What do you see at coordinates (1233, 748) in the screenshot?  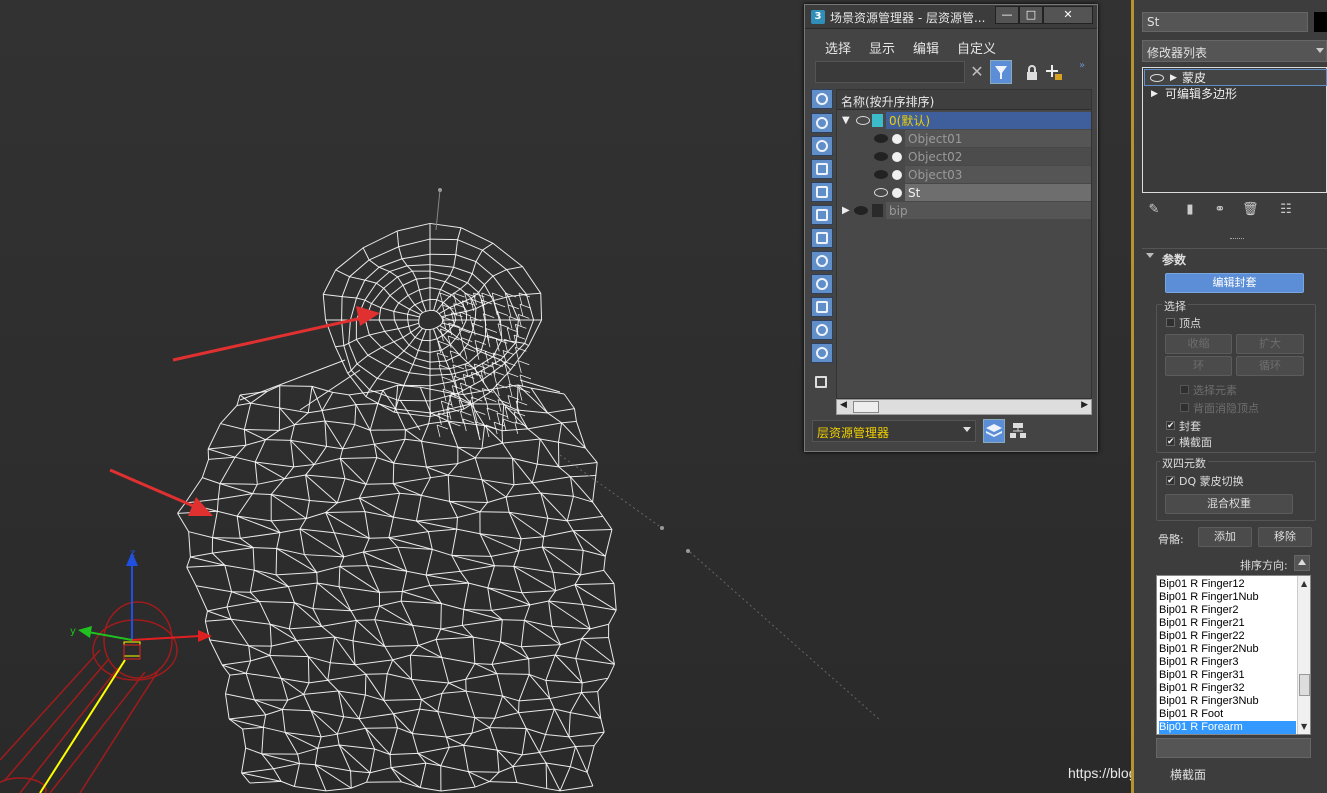 I see `bone-name-field` at bounding box center [1233, 748].